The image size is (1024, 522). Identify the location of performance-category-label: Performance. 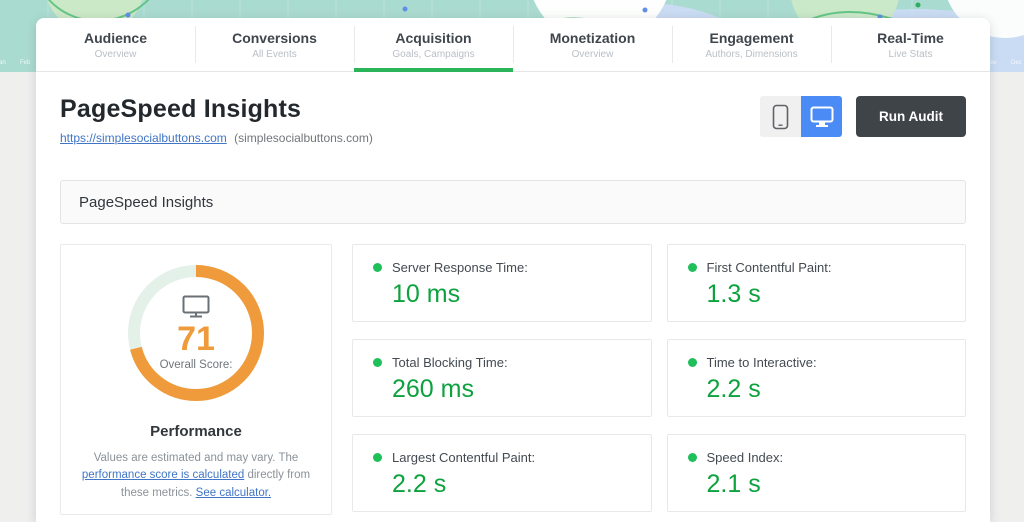
(196, 431).